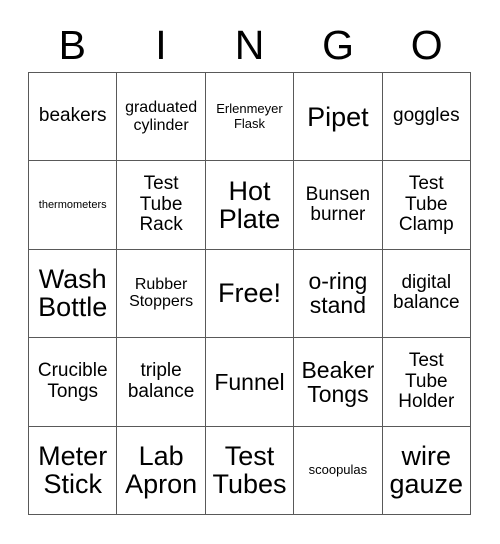 The width and height of the screenshot is (500, 544). I want to click on bingo-cell-label: Test Tubes, so click(249, 470).